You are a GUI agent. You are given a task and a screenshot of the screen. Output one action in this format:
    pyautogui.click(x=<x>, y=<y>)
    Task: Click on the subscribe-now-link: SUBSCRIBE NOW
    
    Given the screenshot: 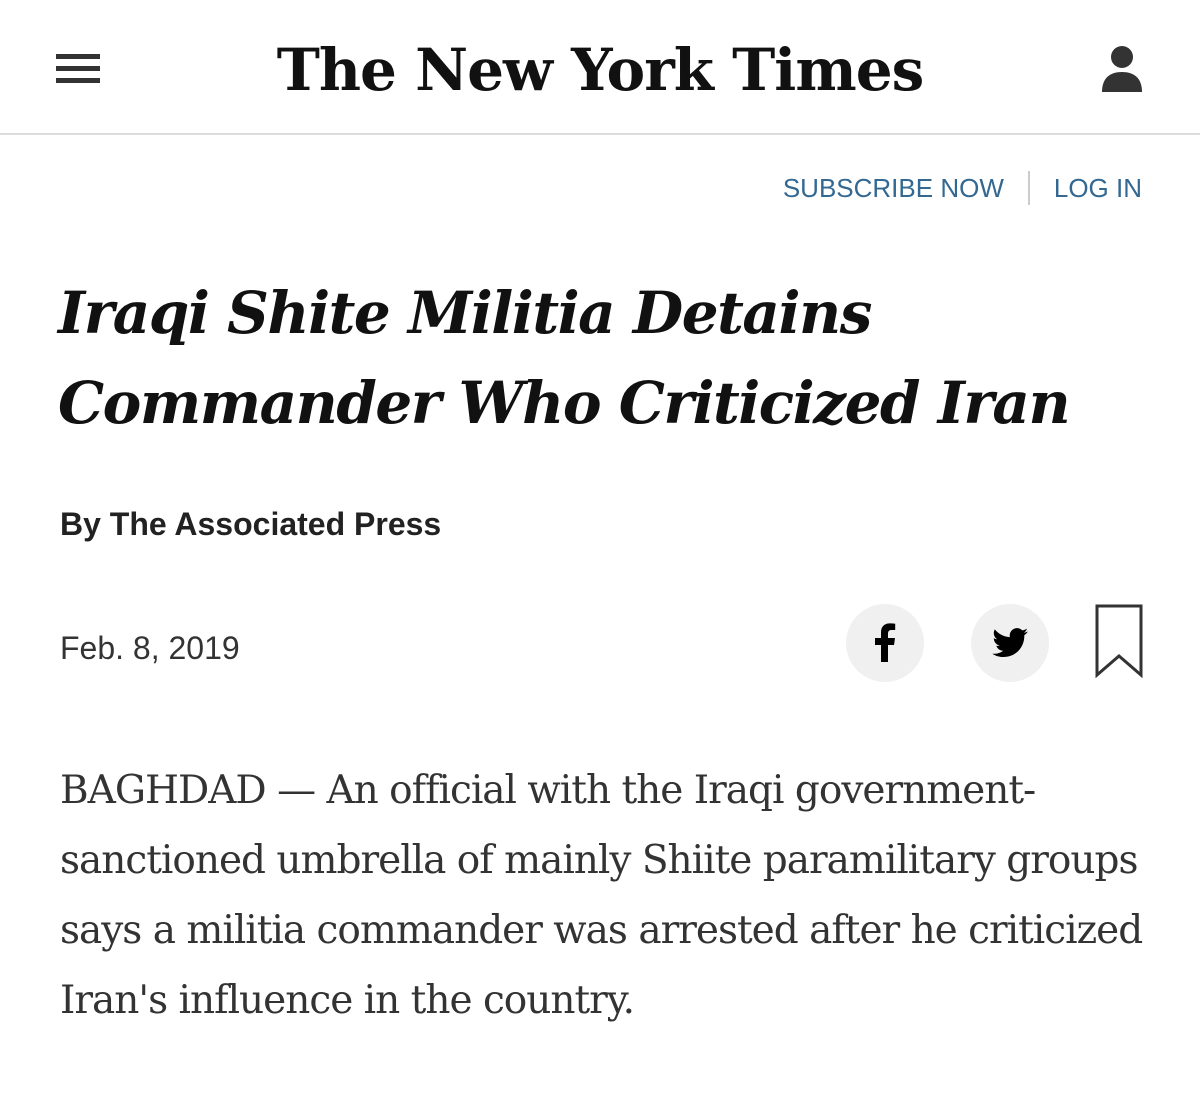 What is the action you would take?
    pyautogui.click(x=893, y=188)
    